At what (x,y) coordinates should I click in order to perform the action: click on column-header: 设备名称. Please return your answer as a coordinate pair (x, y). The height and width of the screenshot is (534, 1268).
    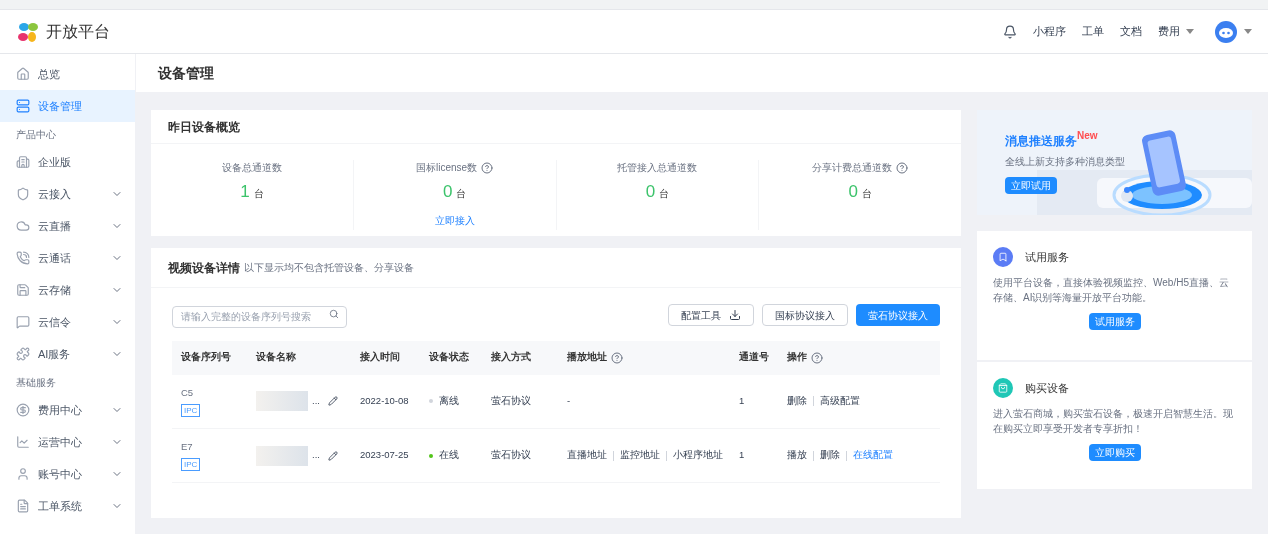
    Looking at the image, I should click on (276, 357).